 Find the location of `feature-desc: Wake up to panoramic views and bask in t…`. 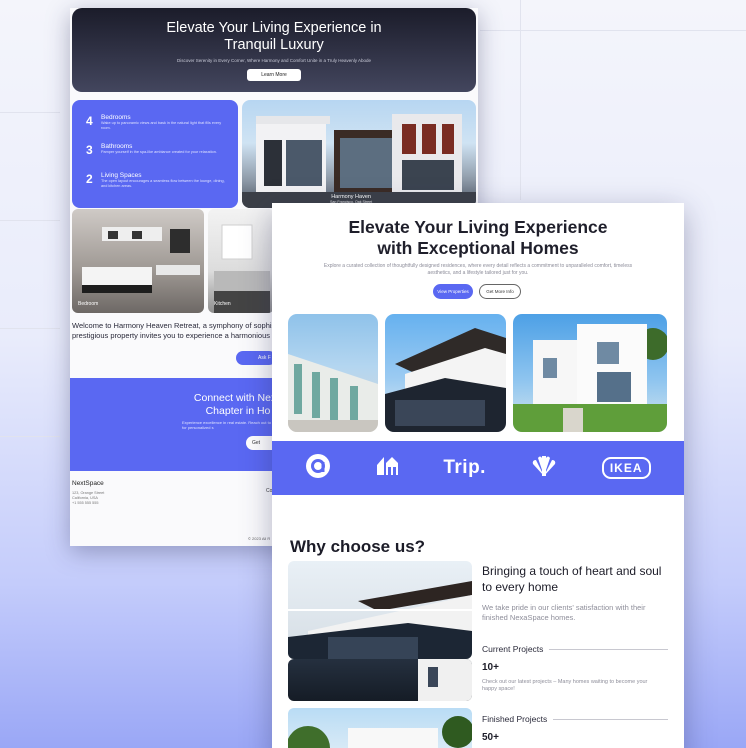

feature-desc: Wake up to panoramic views and bask in t… is located at coordinates (161, 125).